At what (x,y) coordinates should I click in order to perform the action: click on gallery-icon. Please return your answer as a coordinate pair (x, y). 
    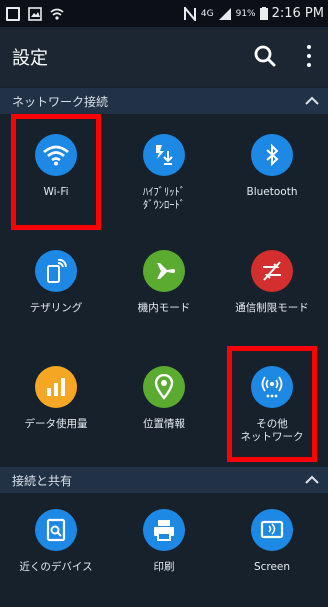
    Looking at the image, I should click on (13, 13).